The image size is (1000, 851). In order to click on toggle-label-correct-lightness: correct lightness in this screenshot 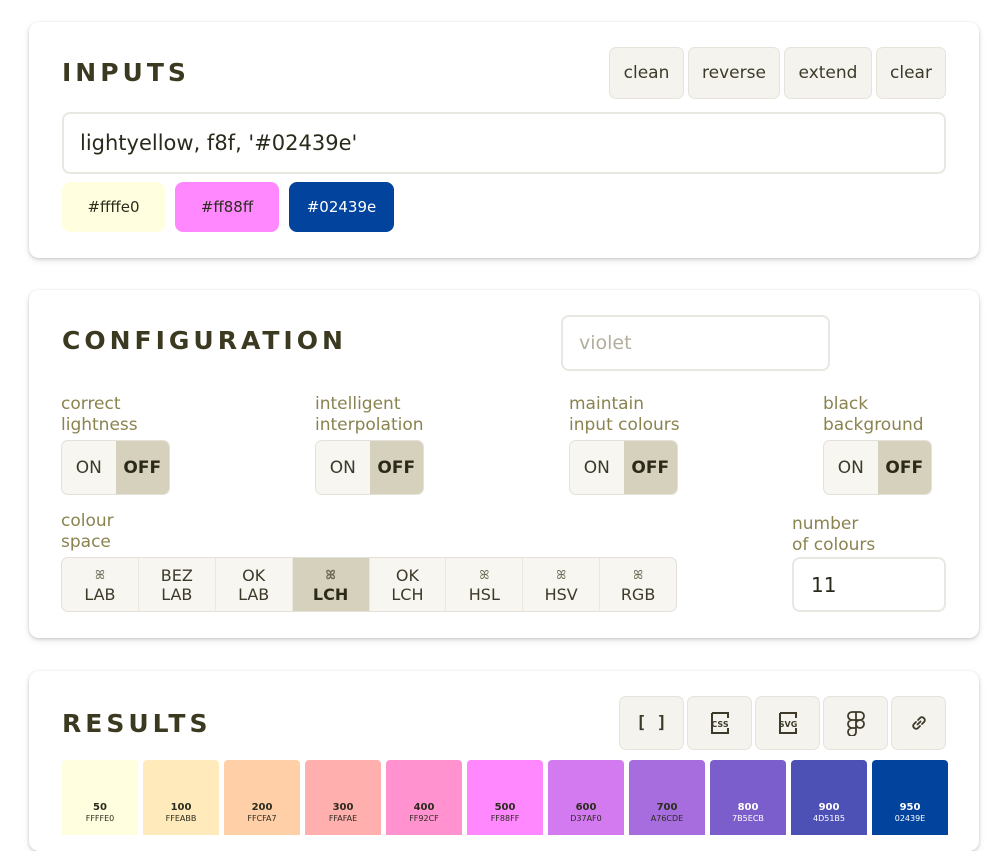, I will do `click(99, 415)`.